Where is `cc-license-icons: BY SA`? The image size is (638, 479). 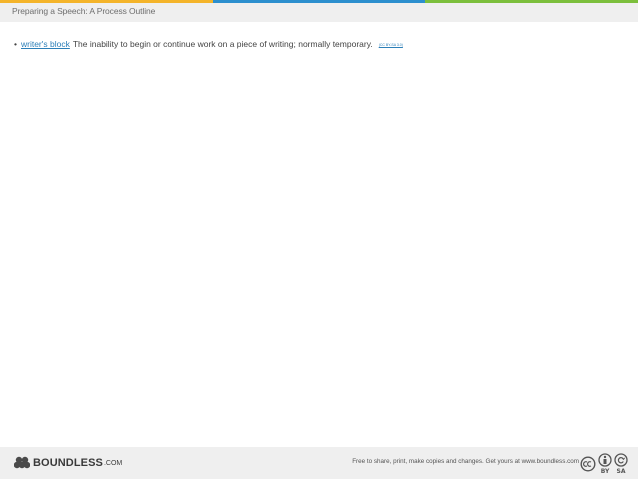 cc-license-icons: BY SA is located at coordinates (604, 464).